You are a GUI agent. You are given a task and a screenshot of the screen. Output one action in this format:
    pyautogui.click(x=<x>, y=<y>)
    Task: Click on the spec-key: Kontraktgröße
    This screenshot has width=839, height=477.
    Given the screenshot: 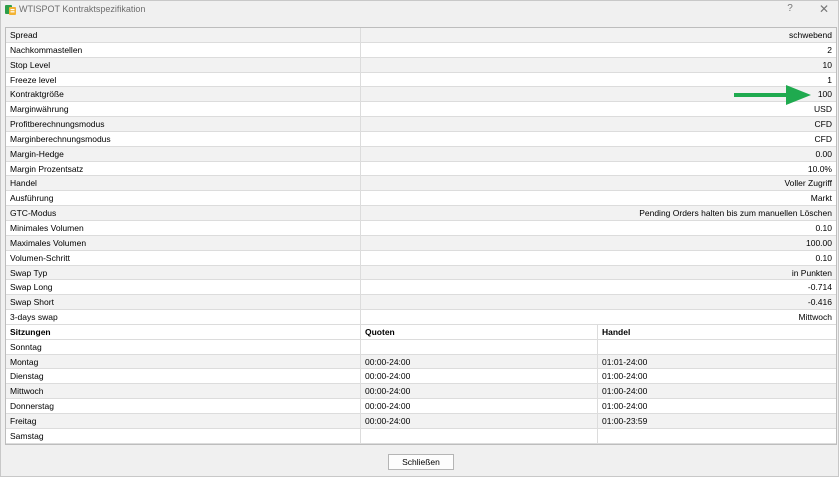 What is the action you would take?
    pyautogui.click(x=183, y=94)
    